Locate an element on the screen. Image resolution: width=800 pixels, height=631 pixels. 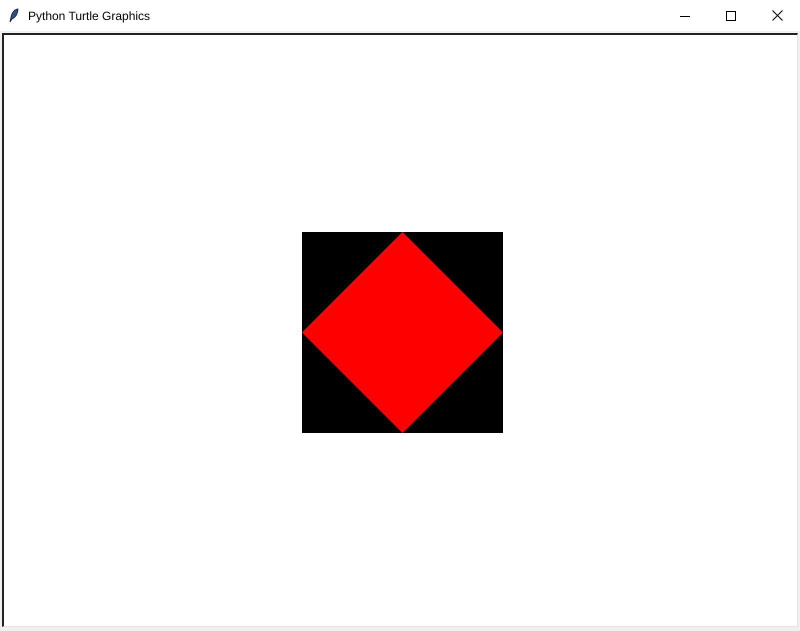
maximize-icon is located at coordinates (731, 15).